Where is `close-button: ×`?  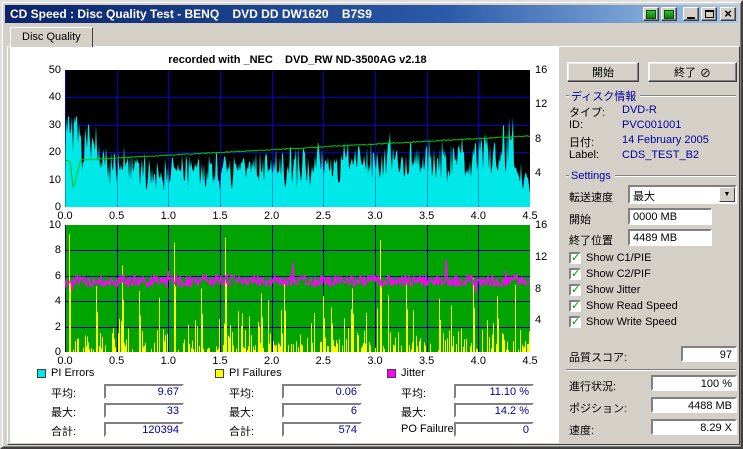 close-button: × is located at coordinates (728, 14).